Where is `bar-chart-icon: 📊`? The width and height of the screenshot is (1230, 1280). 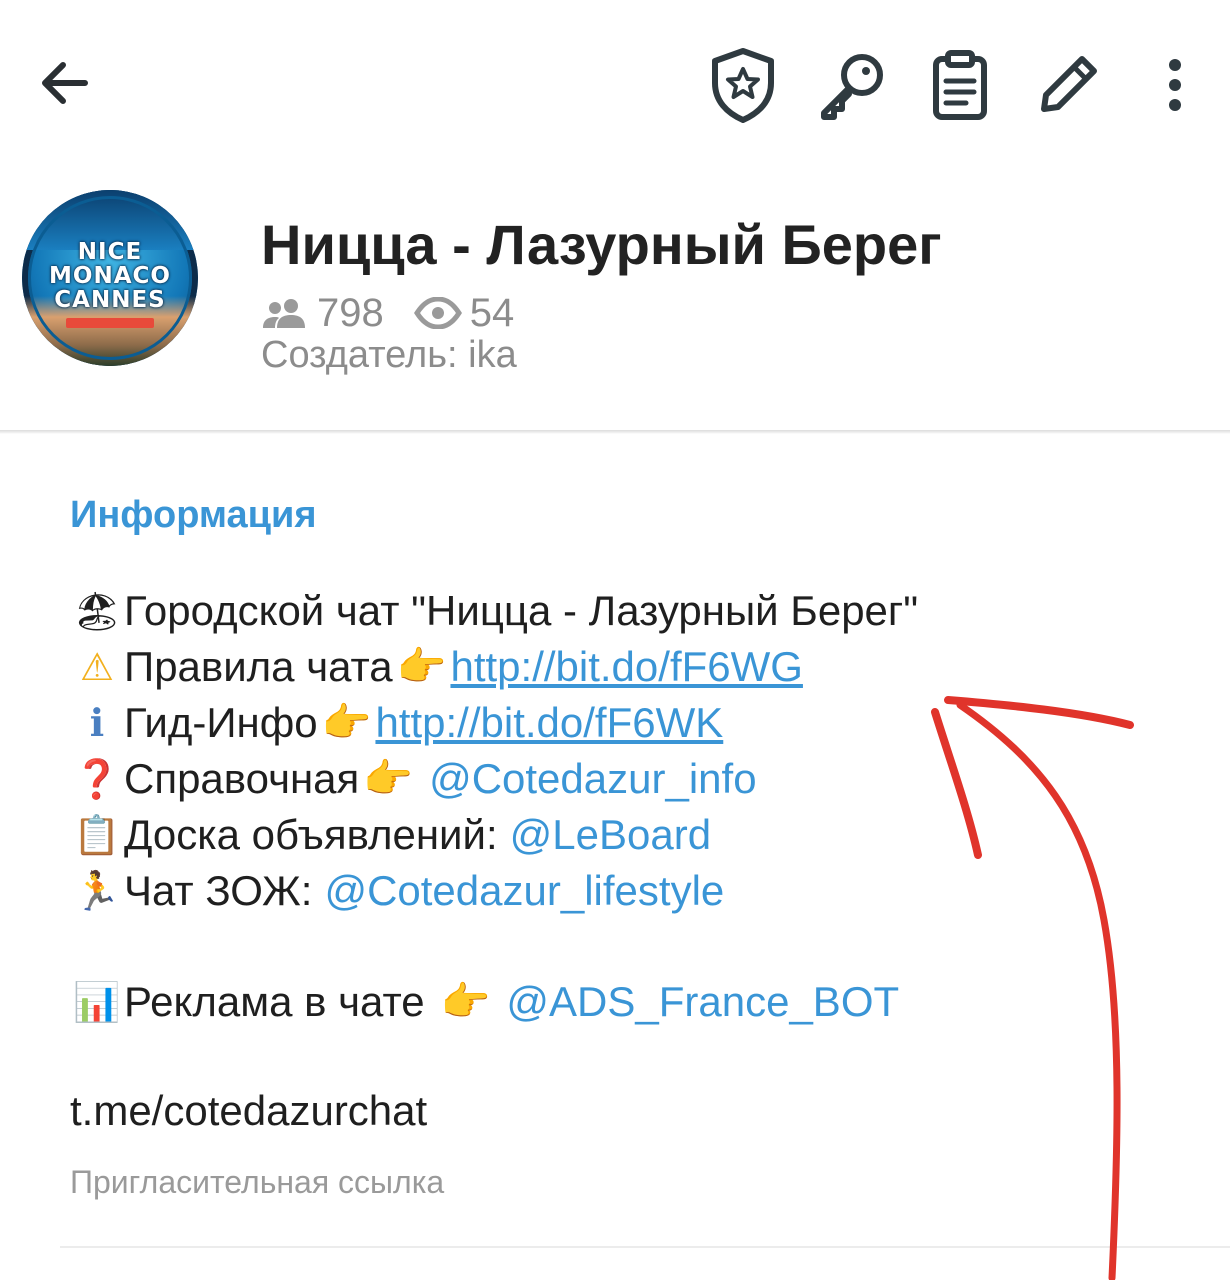 bar-chart-icon: 📊 is located at coordinates (97, 1002).